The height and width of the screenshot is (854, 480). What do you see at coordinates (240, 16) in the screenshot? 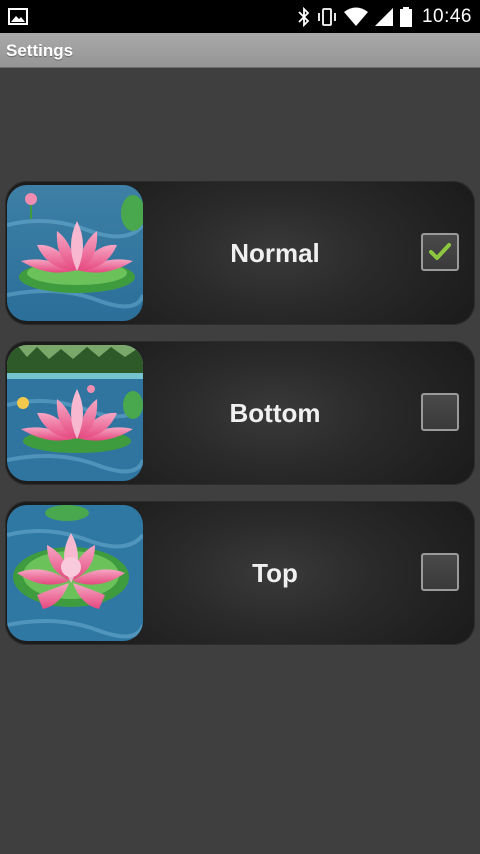
I see `status-bar: 10:46` at bounding box center [240, 16].